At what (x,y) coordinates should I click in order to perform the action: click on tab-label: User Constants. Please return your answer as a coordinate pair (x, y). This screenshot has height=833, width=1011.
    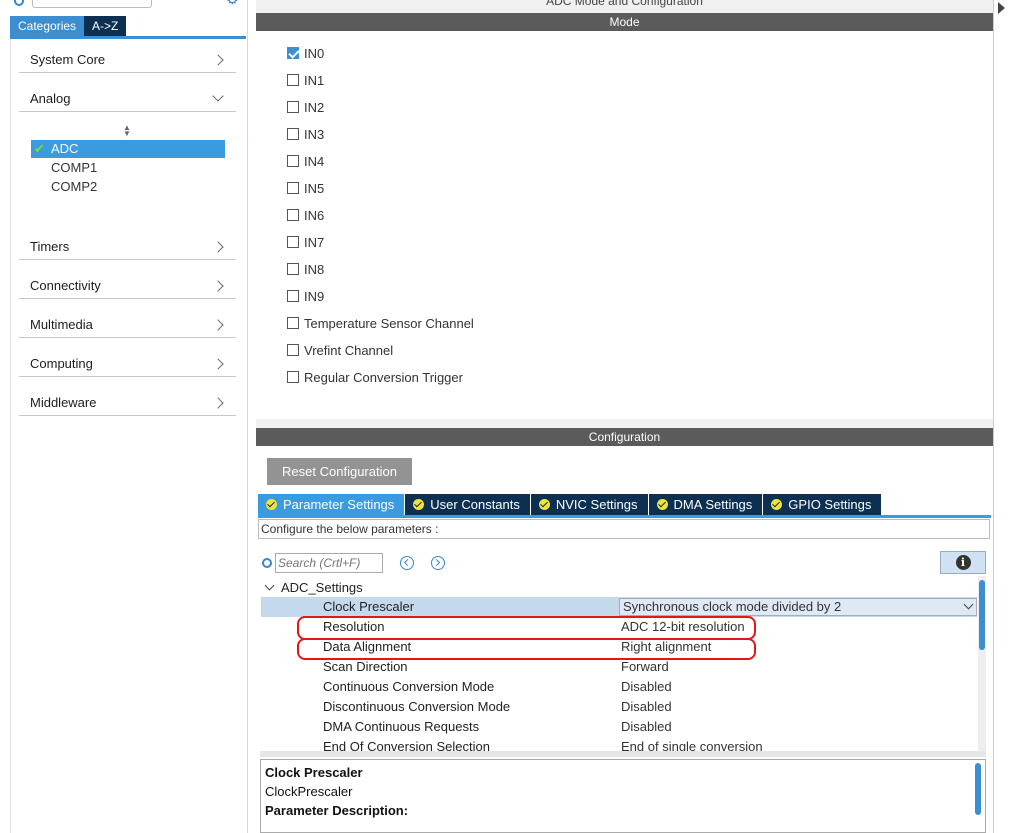
    Looking at the image, I should click on (475, 504).